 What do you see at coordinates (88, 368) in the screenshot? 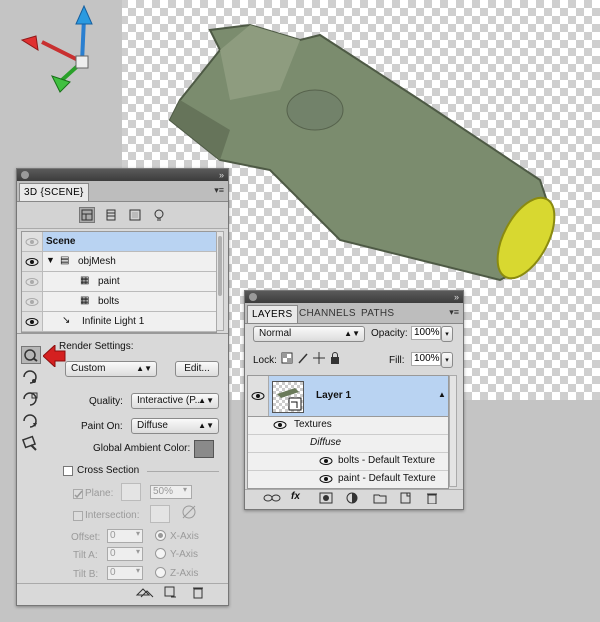
I see `render-preset-value: Custom` at bounding box center [88, 368].